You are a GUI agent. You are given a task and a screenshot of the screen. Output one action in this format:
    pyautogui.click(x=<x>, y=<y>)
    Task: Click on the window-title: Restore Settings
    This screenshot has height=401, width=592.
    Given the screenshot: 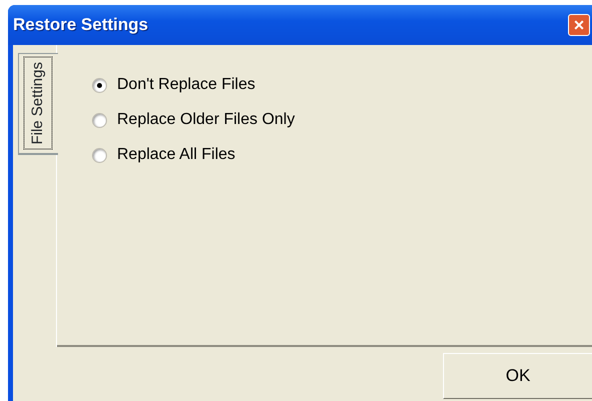 What is the action you would take?
    pyautogui.click(x=80, y=25)
    